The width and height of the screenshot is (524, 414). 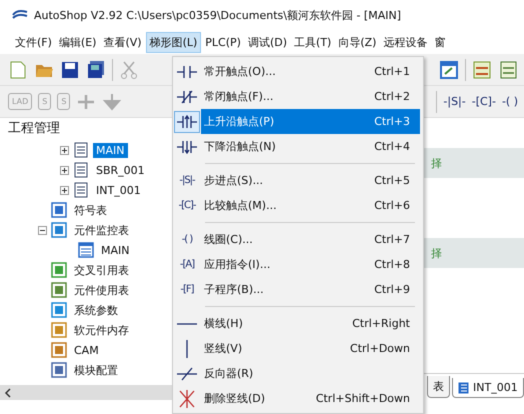 I want to click on tree-item: SBR_001, so click(x=120, y=170).